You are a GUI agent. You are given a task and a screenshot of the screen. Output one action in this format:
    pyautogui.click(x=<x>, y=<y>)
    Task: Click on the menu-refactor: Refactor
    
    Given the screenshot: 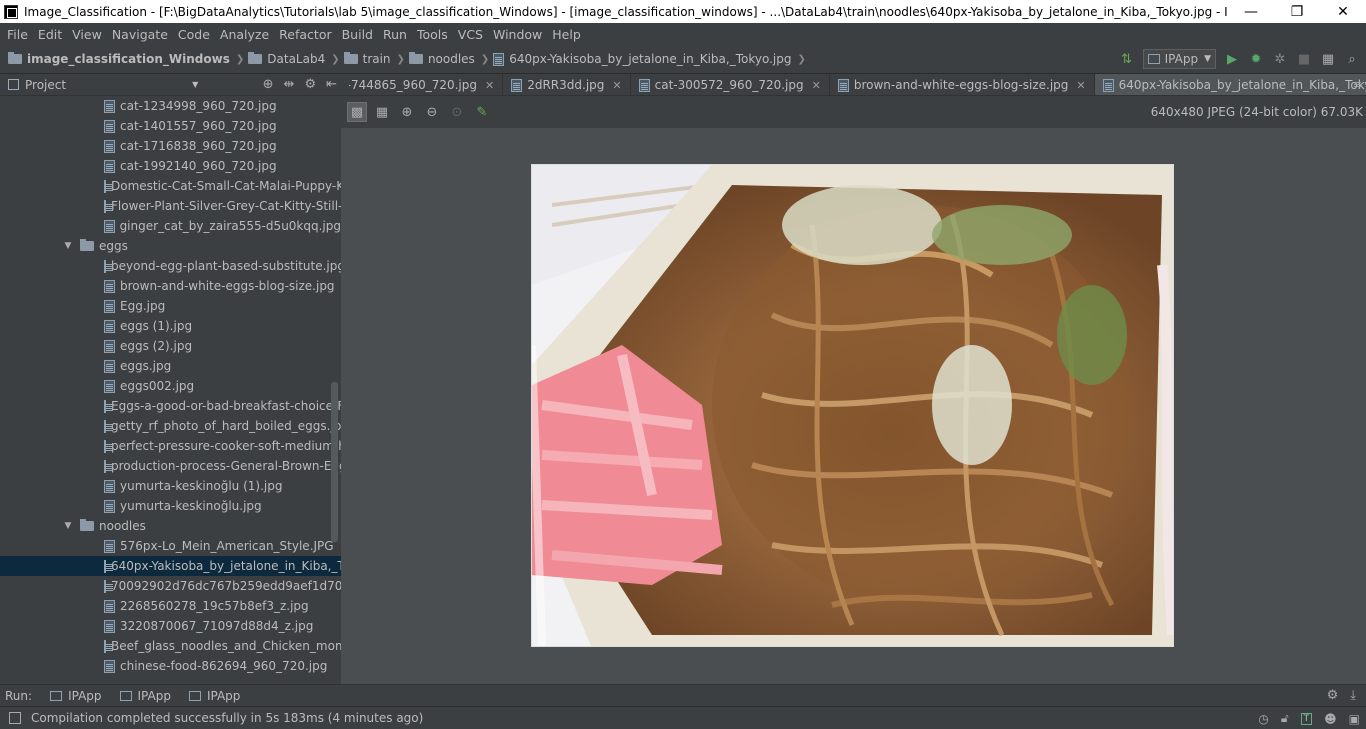 What is the action you would take?
    pyautogui.click(x=305, y=34)
    